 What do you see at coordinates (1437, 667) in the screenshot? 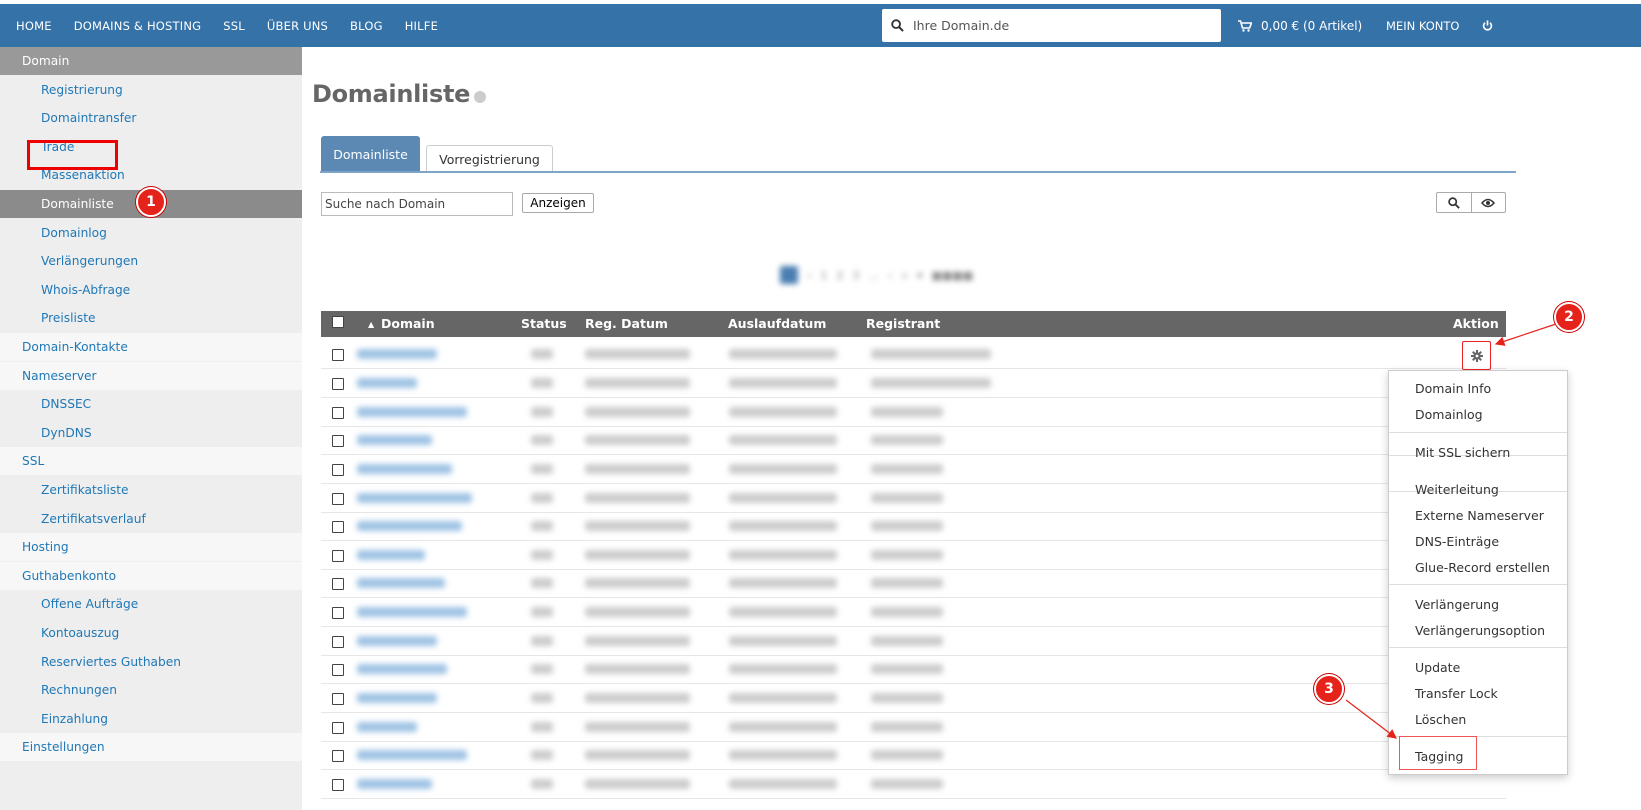
I see `menu-item-update: Update` at bounding box center [1437, 667].